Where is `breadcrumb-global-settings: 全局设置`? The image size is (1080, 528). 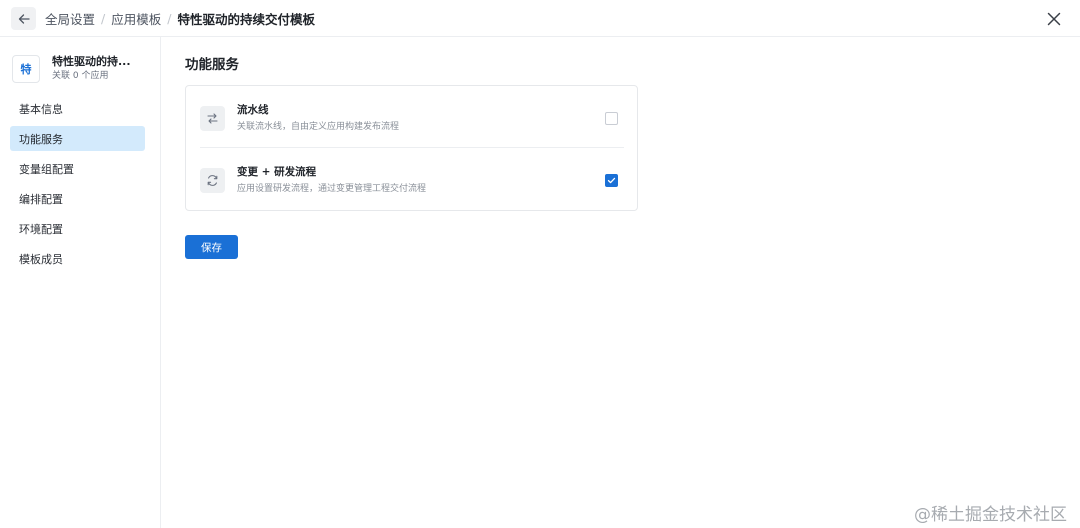 breadcrumb-global-settings: 全局设置 is located at coordinates (70, 18).